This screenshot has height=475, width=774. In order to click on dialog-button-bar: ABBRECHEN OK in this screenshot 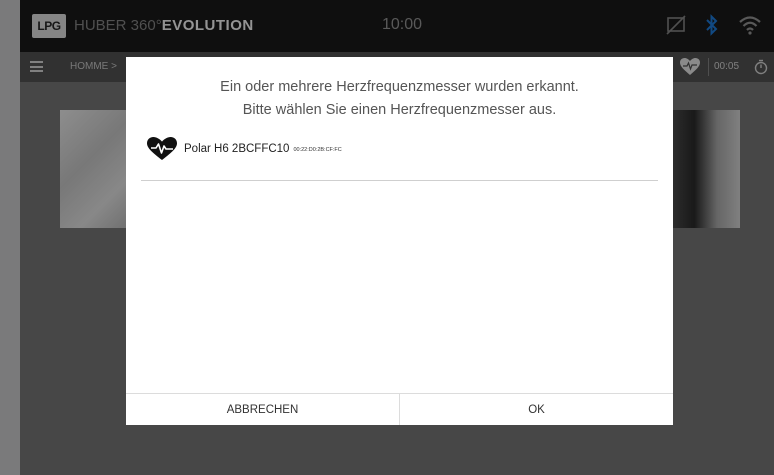, I will do `click(399, 409)`.